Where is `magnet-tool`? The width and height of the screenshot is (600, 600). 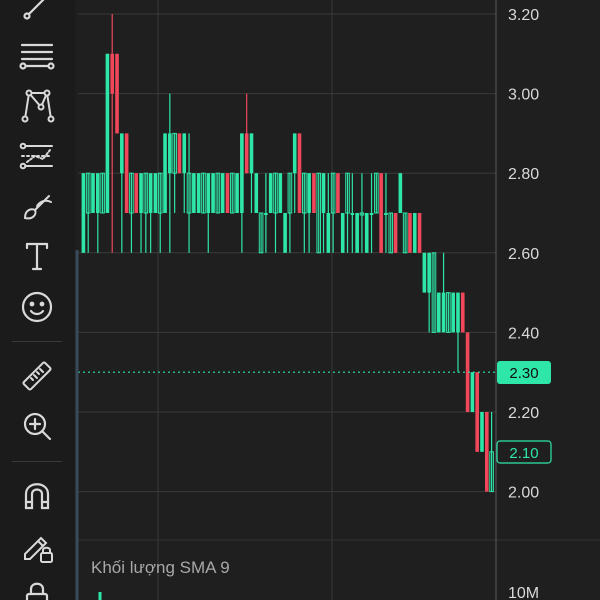
magnet-tool is located at coordinates (37, 496).